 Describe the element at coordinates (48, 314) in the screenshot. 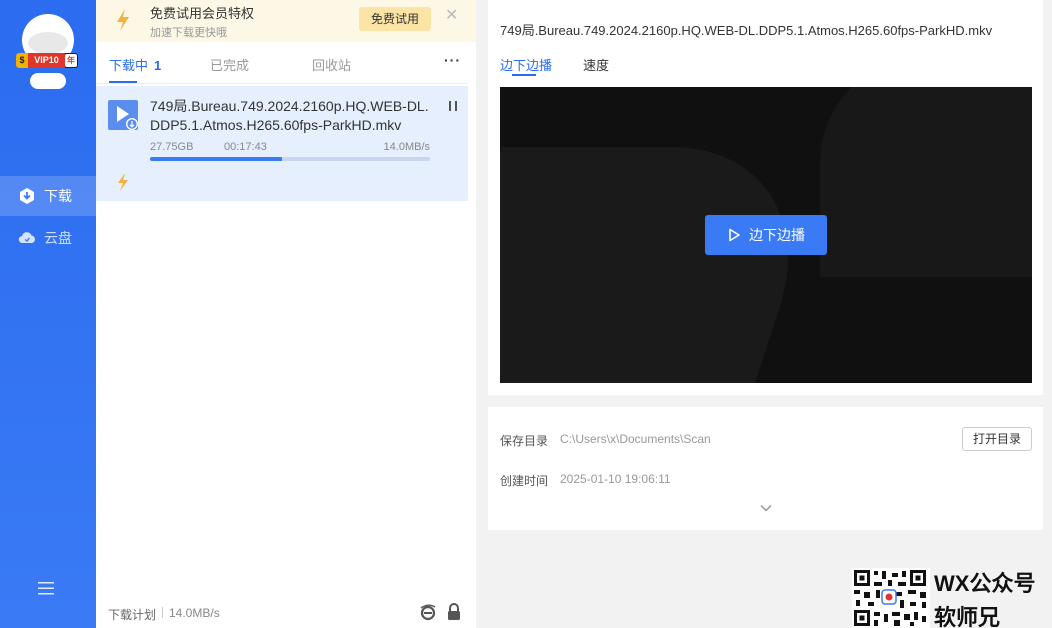

I see `sidebar: $ VIP10 年 下载 云盘` at that location.